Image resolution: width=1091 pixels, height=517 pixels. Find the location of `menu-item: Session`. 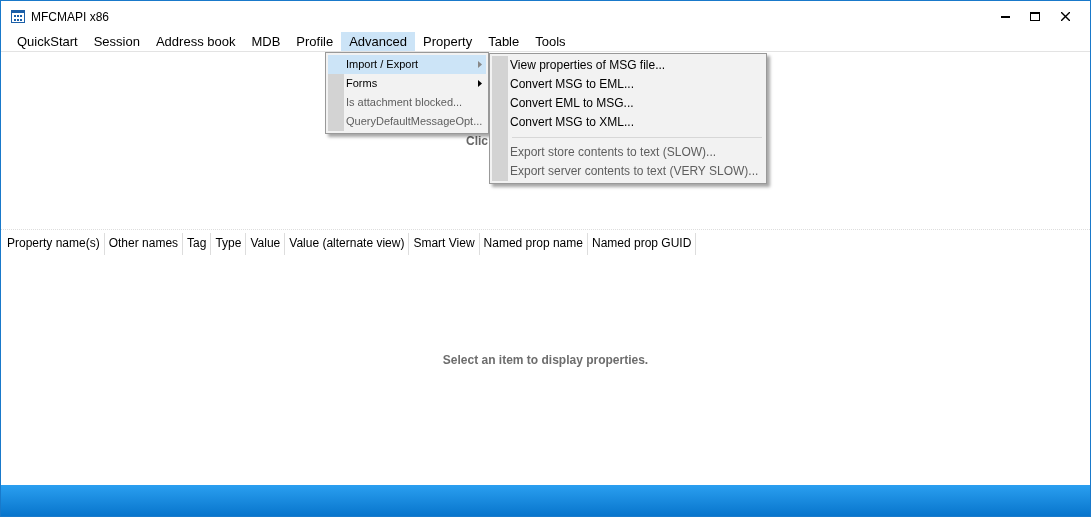

menu-item: Session is located at coordinates (116, 41).